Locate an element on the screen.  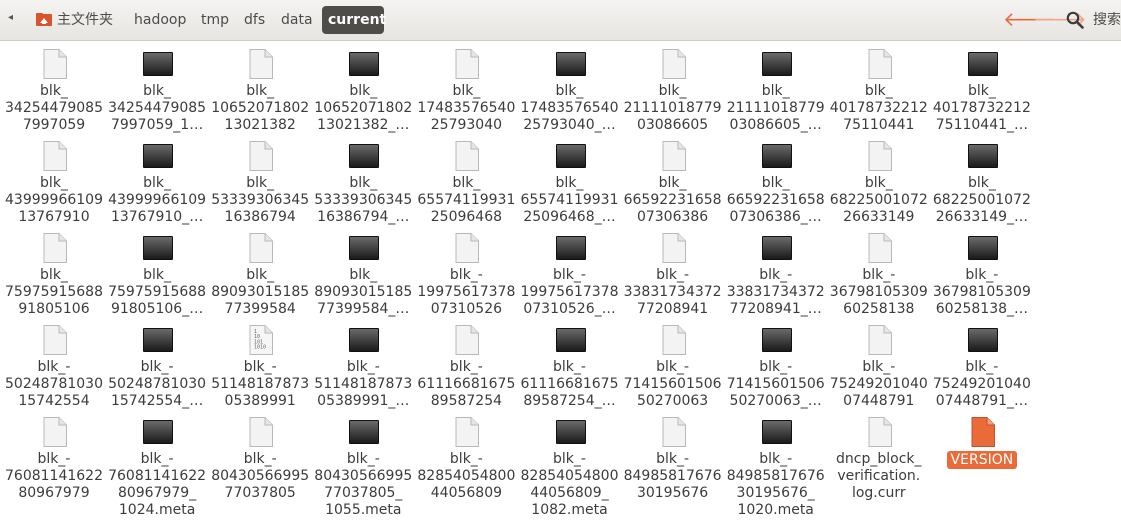
file-name: blk_- 75249201040 07448791 is located at coordinates (878, 384).